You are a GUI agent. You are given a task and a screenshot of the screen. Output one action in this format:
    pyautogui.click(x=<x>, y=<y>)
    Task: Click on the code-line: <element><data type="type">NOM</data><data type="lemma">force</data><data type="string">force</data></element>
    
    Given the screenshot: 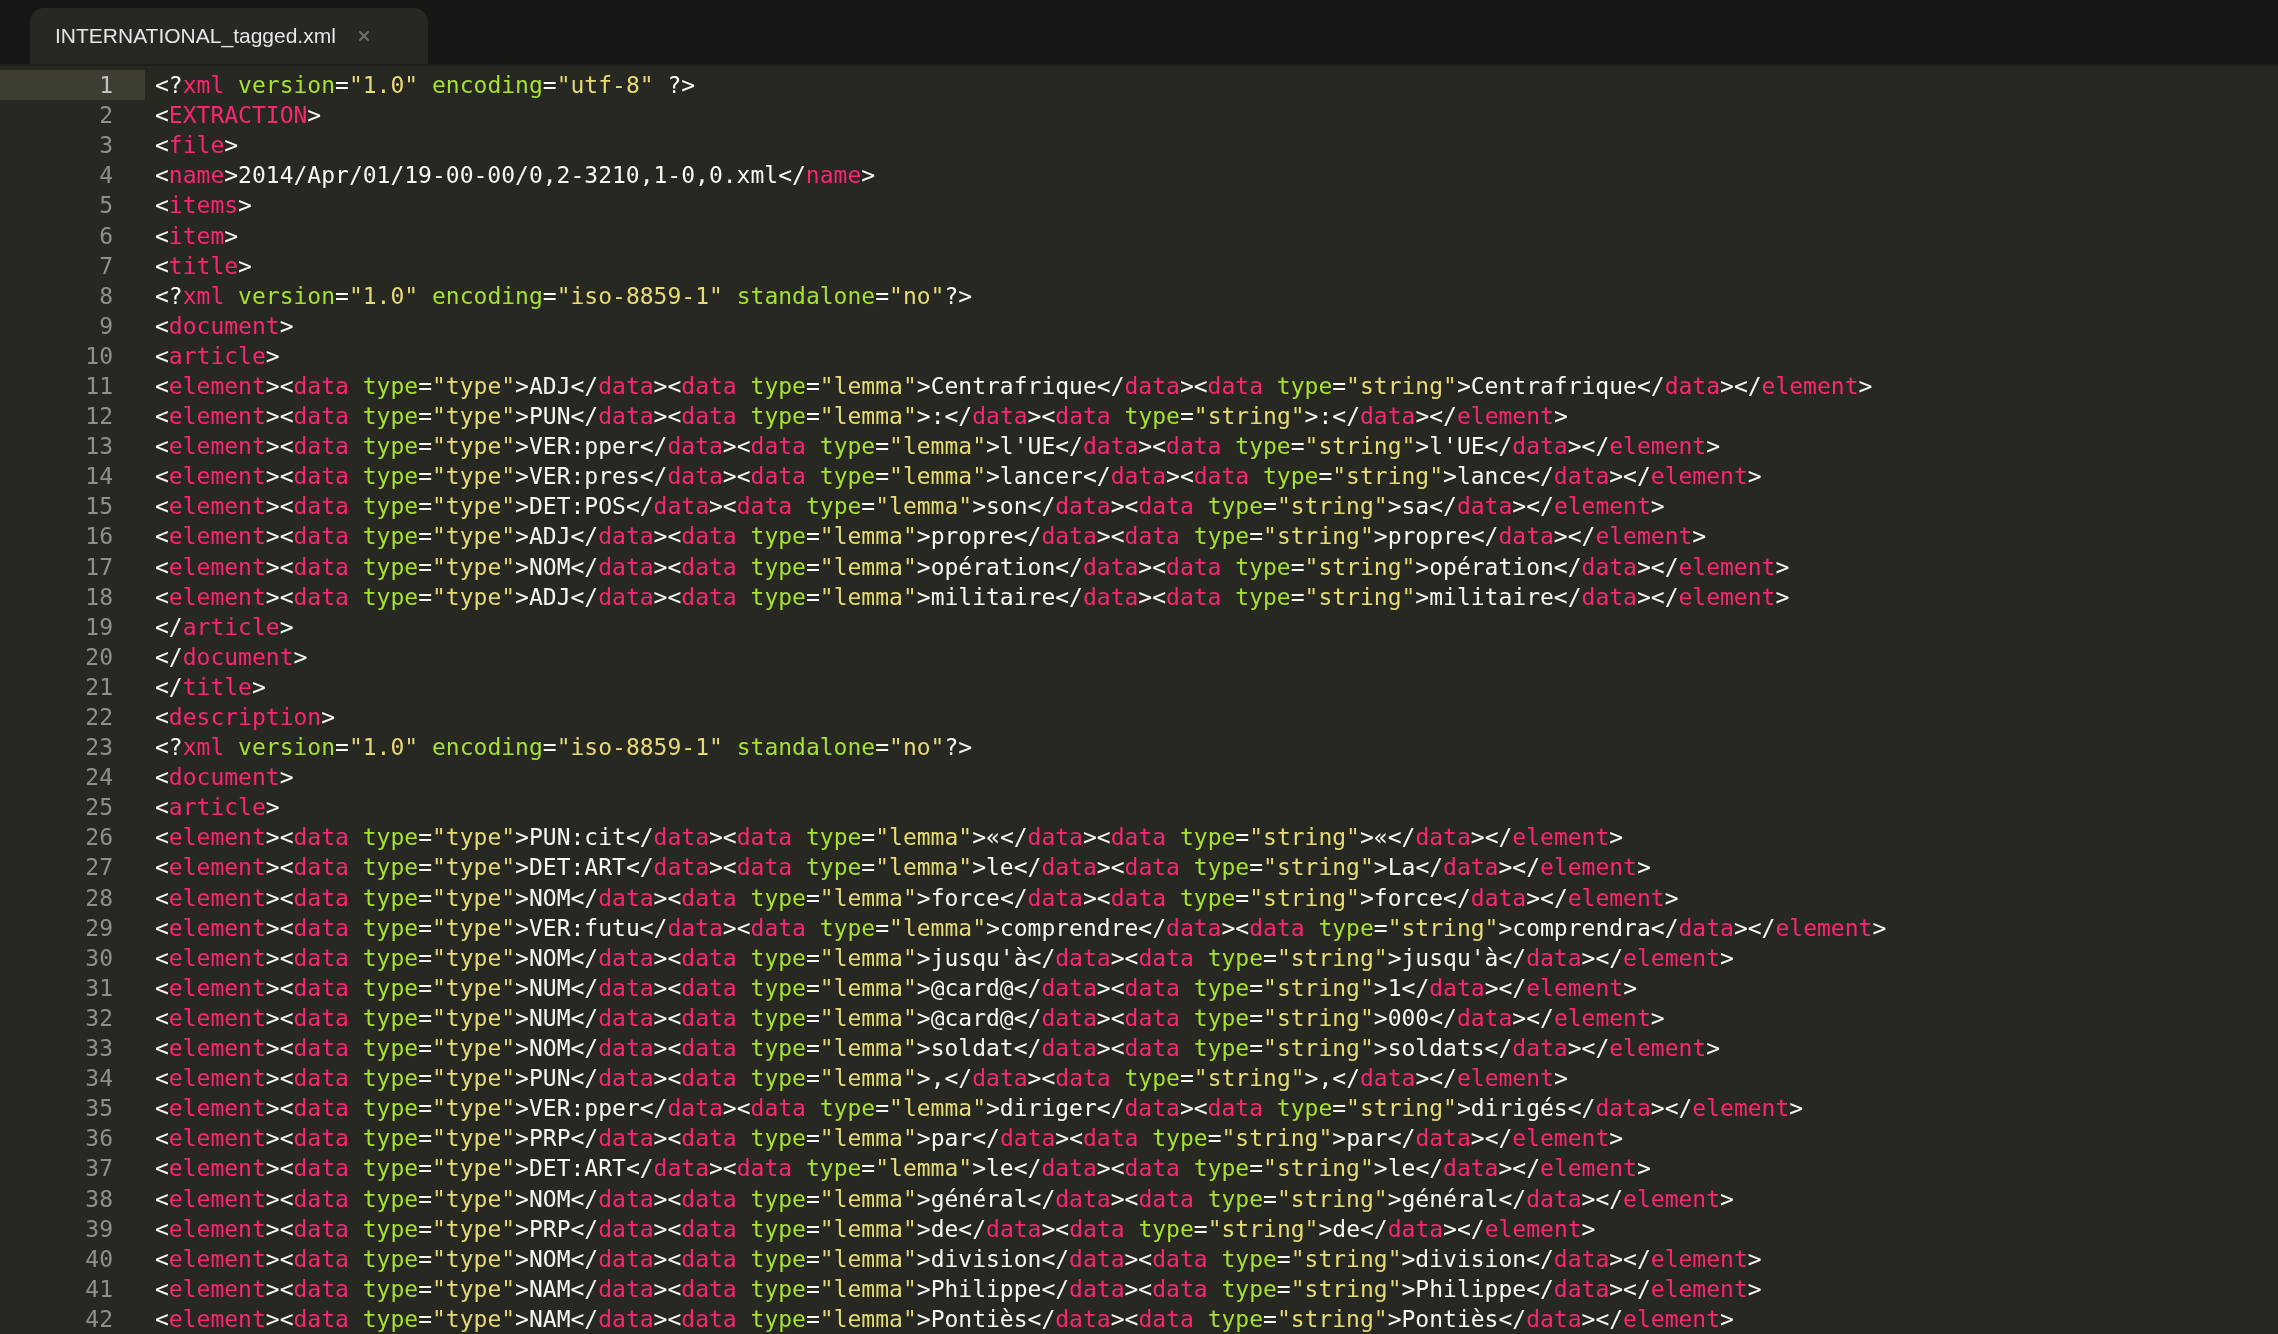 What is the action you would take?
    pyautogui.click(x=917, y=897)
    